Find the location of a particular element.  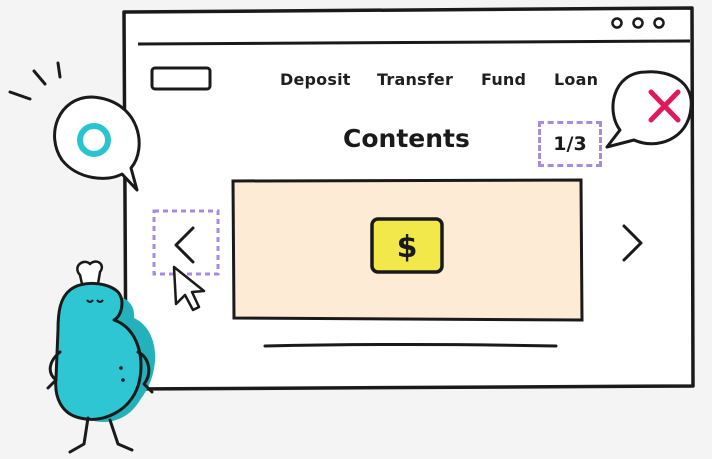

nav-link-loan: Loan is located at coordinates (576, 79).